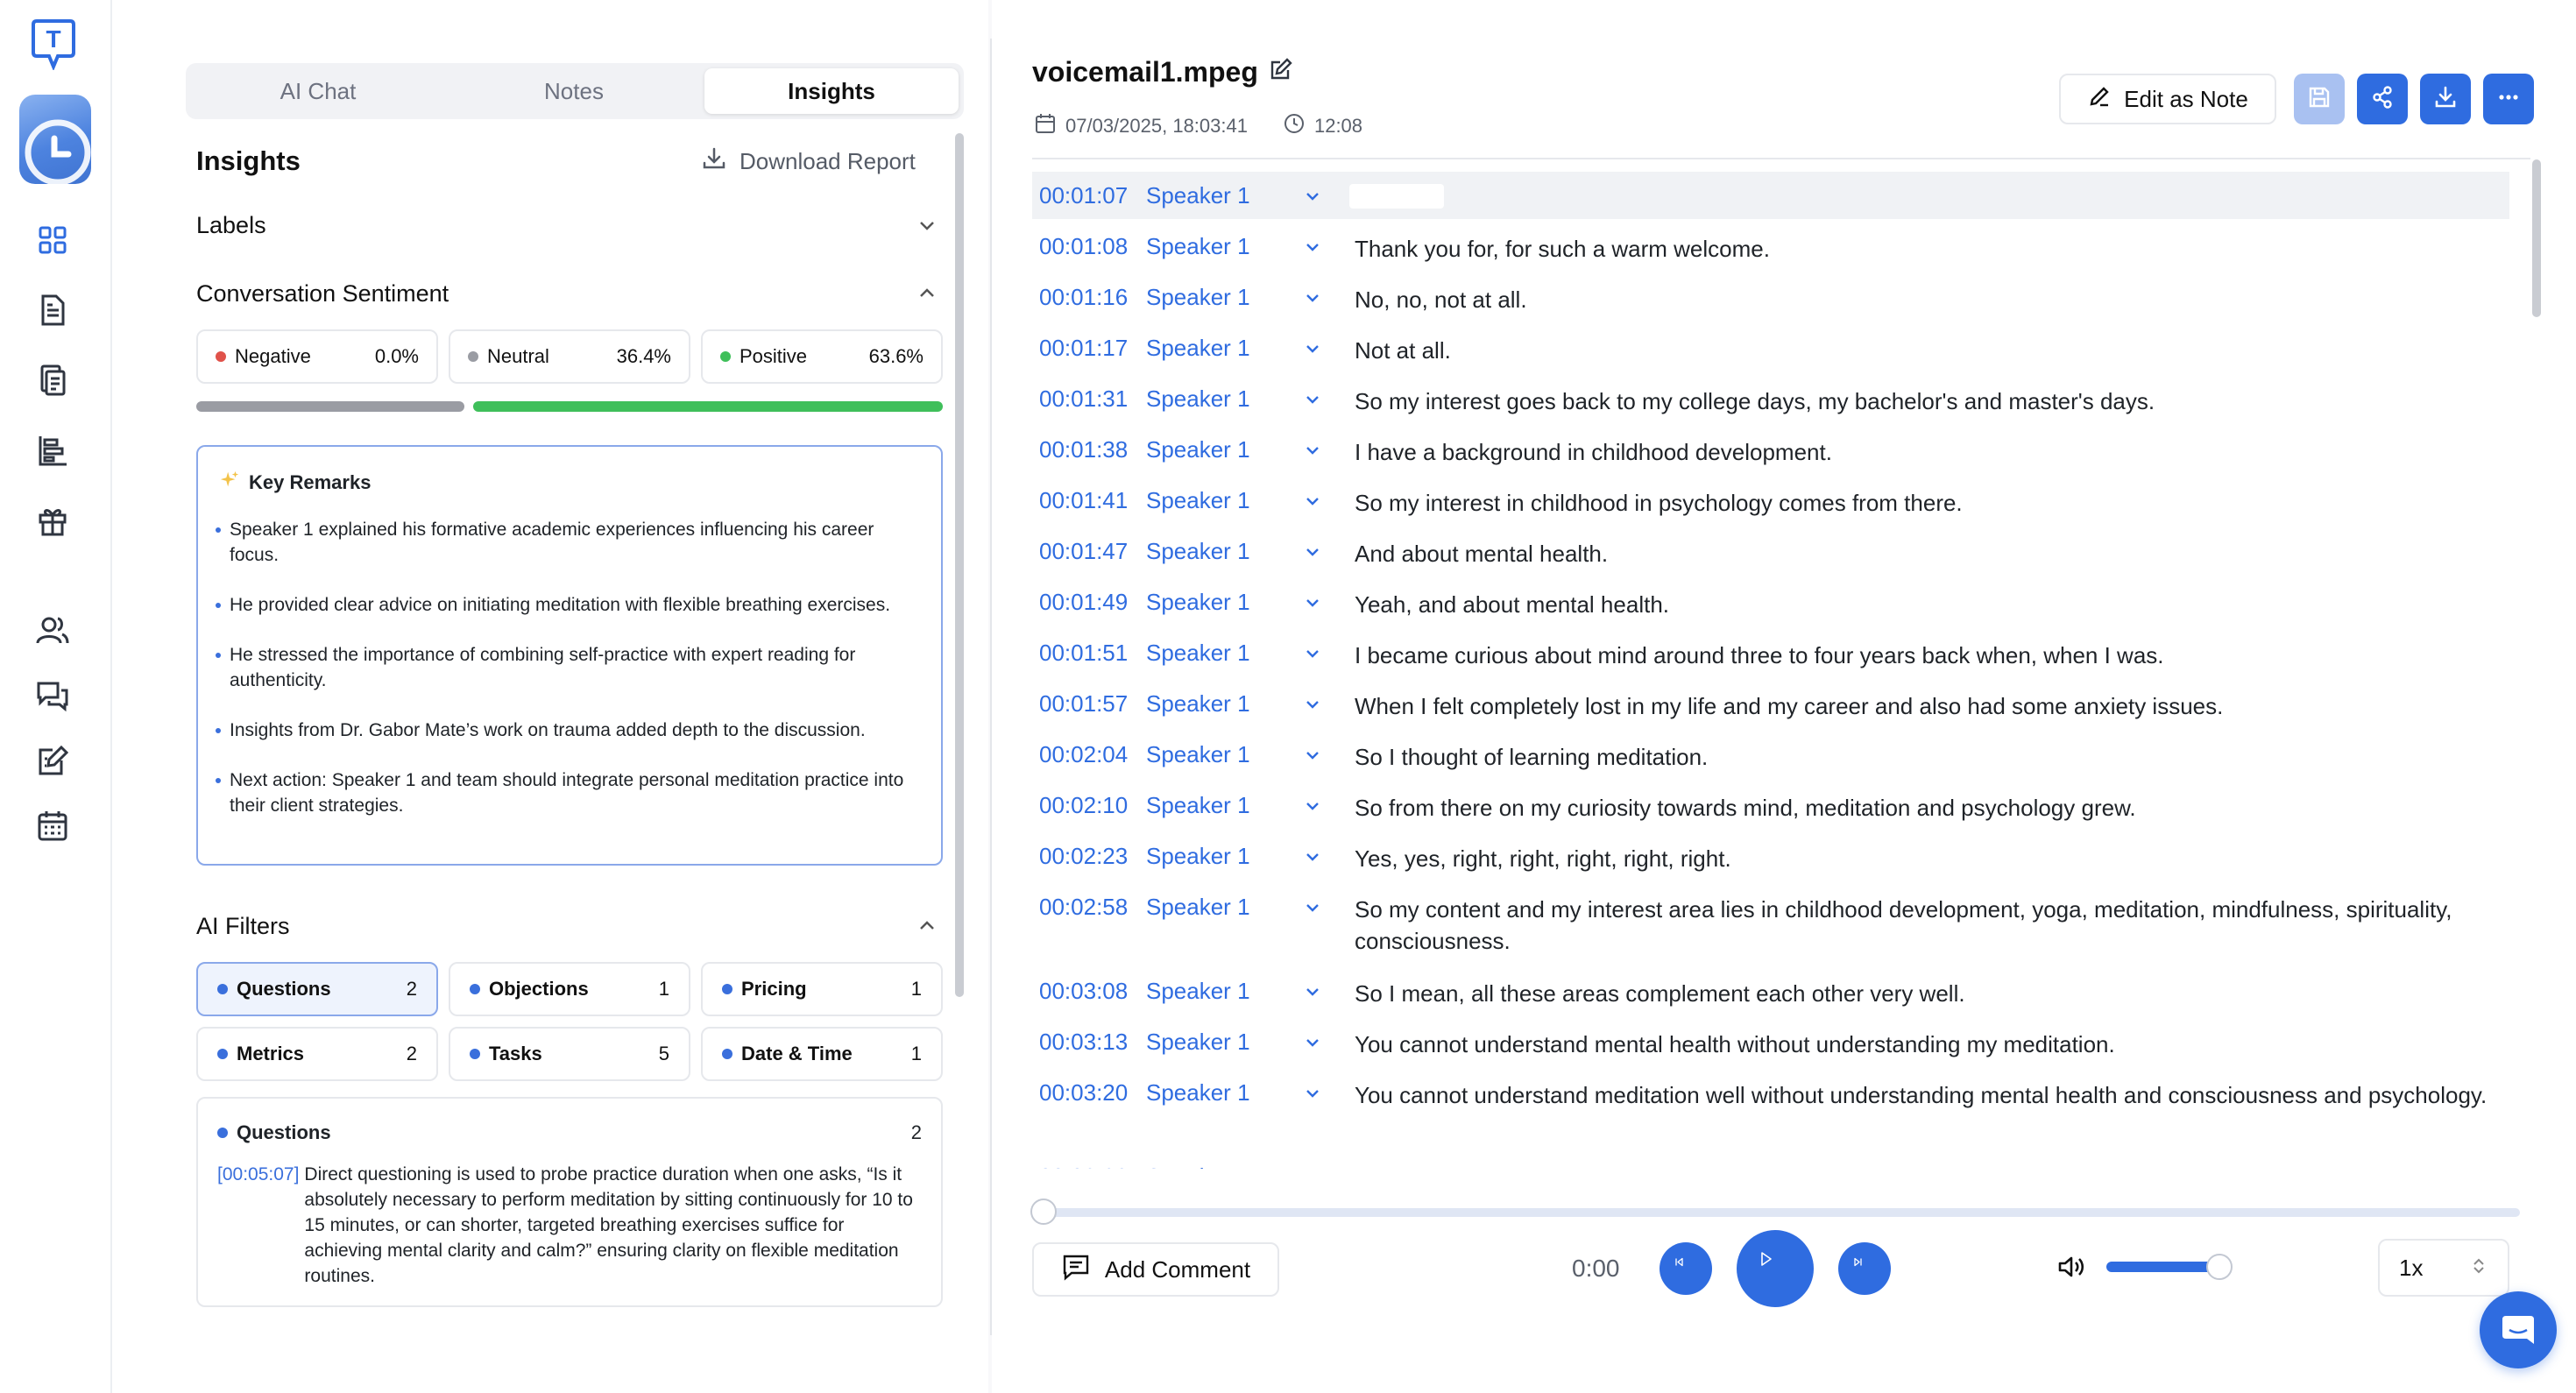 The height and width of the screenshot is (1393, 2576). I want to click on chat-icon, so click(52, 696).